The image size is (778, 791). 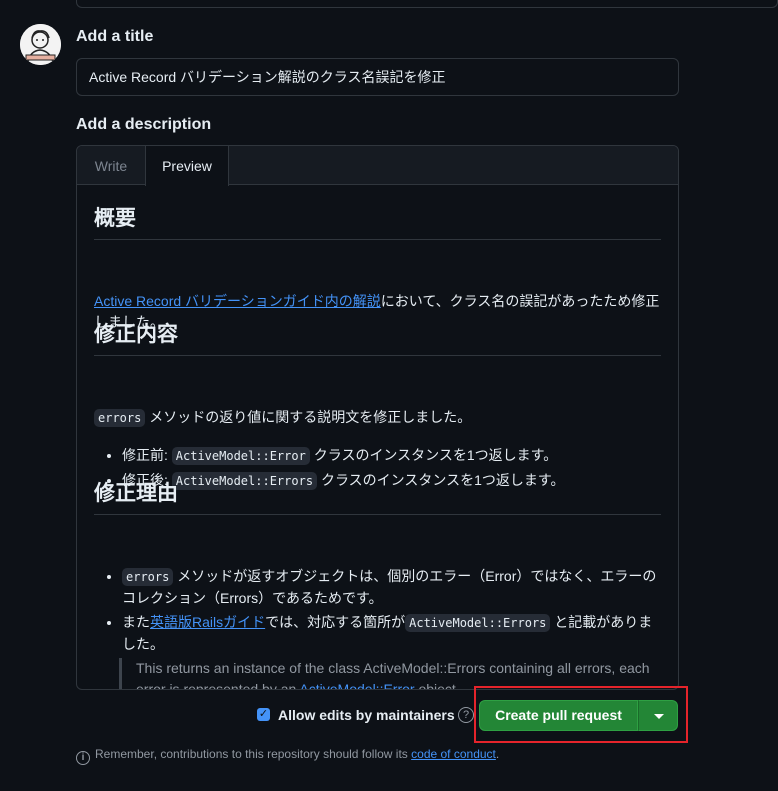 I want to click on heading-overview: 概要, so click(x=377, y=221).